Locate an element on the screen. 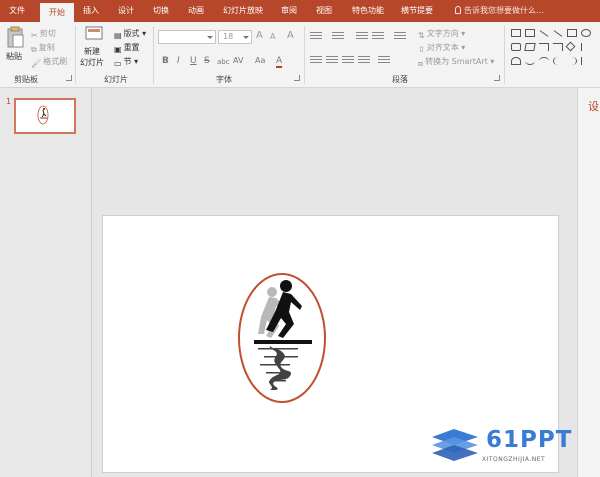 This screenshot has width=600, height=477. align-left-icon is located at coordinates (316, 60).